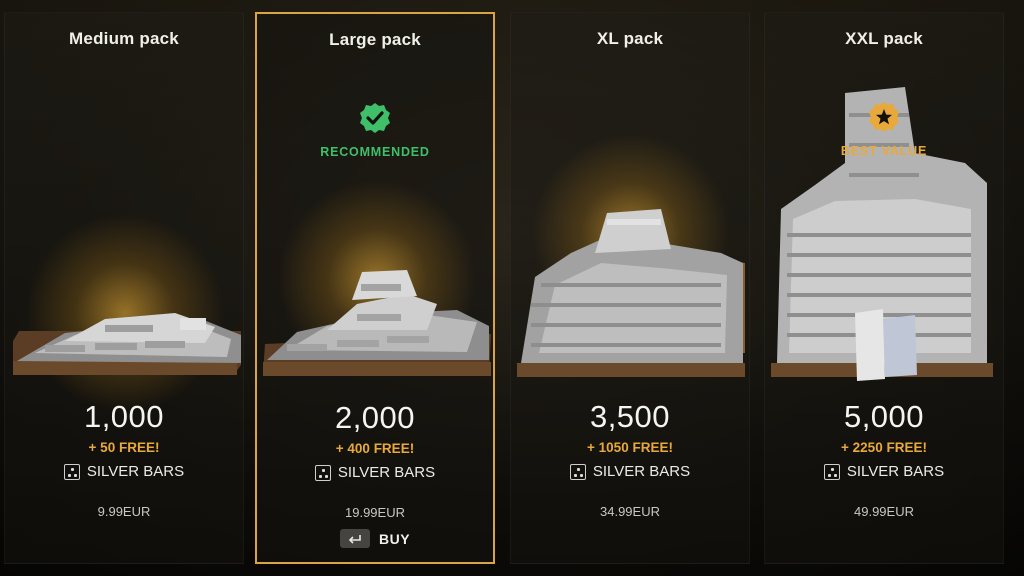  What do you see at coordinates (884, 511) in the screenshot?
I see `pack-price: 49.99EUR` at bounding box center [884, 511].